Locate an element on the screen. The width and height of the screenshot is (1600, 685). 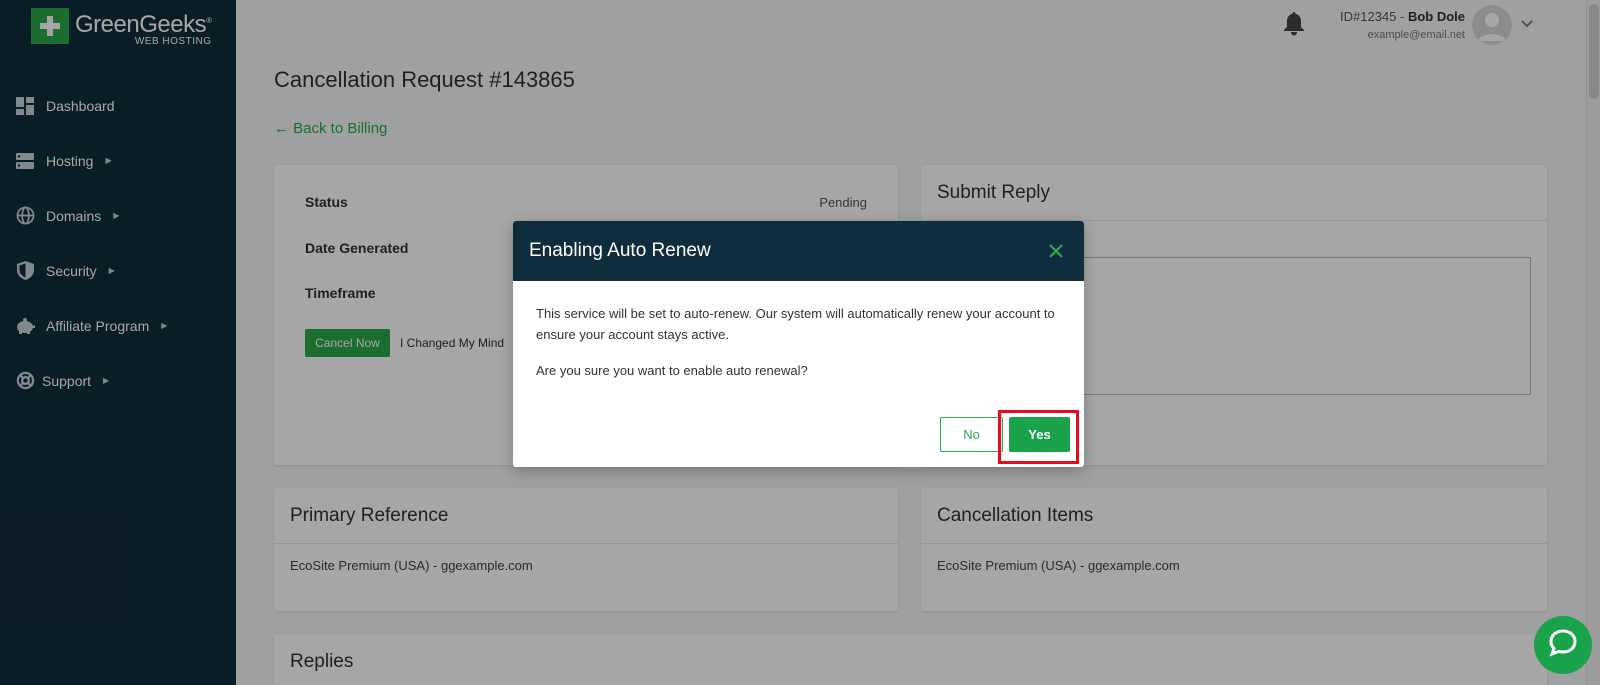
chat-bubble-icon is located at coordinates (1563, 645).